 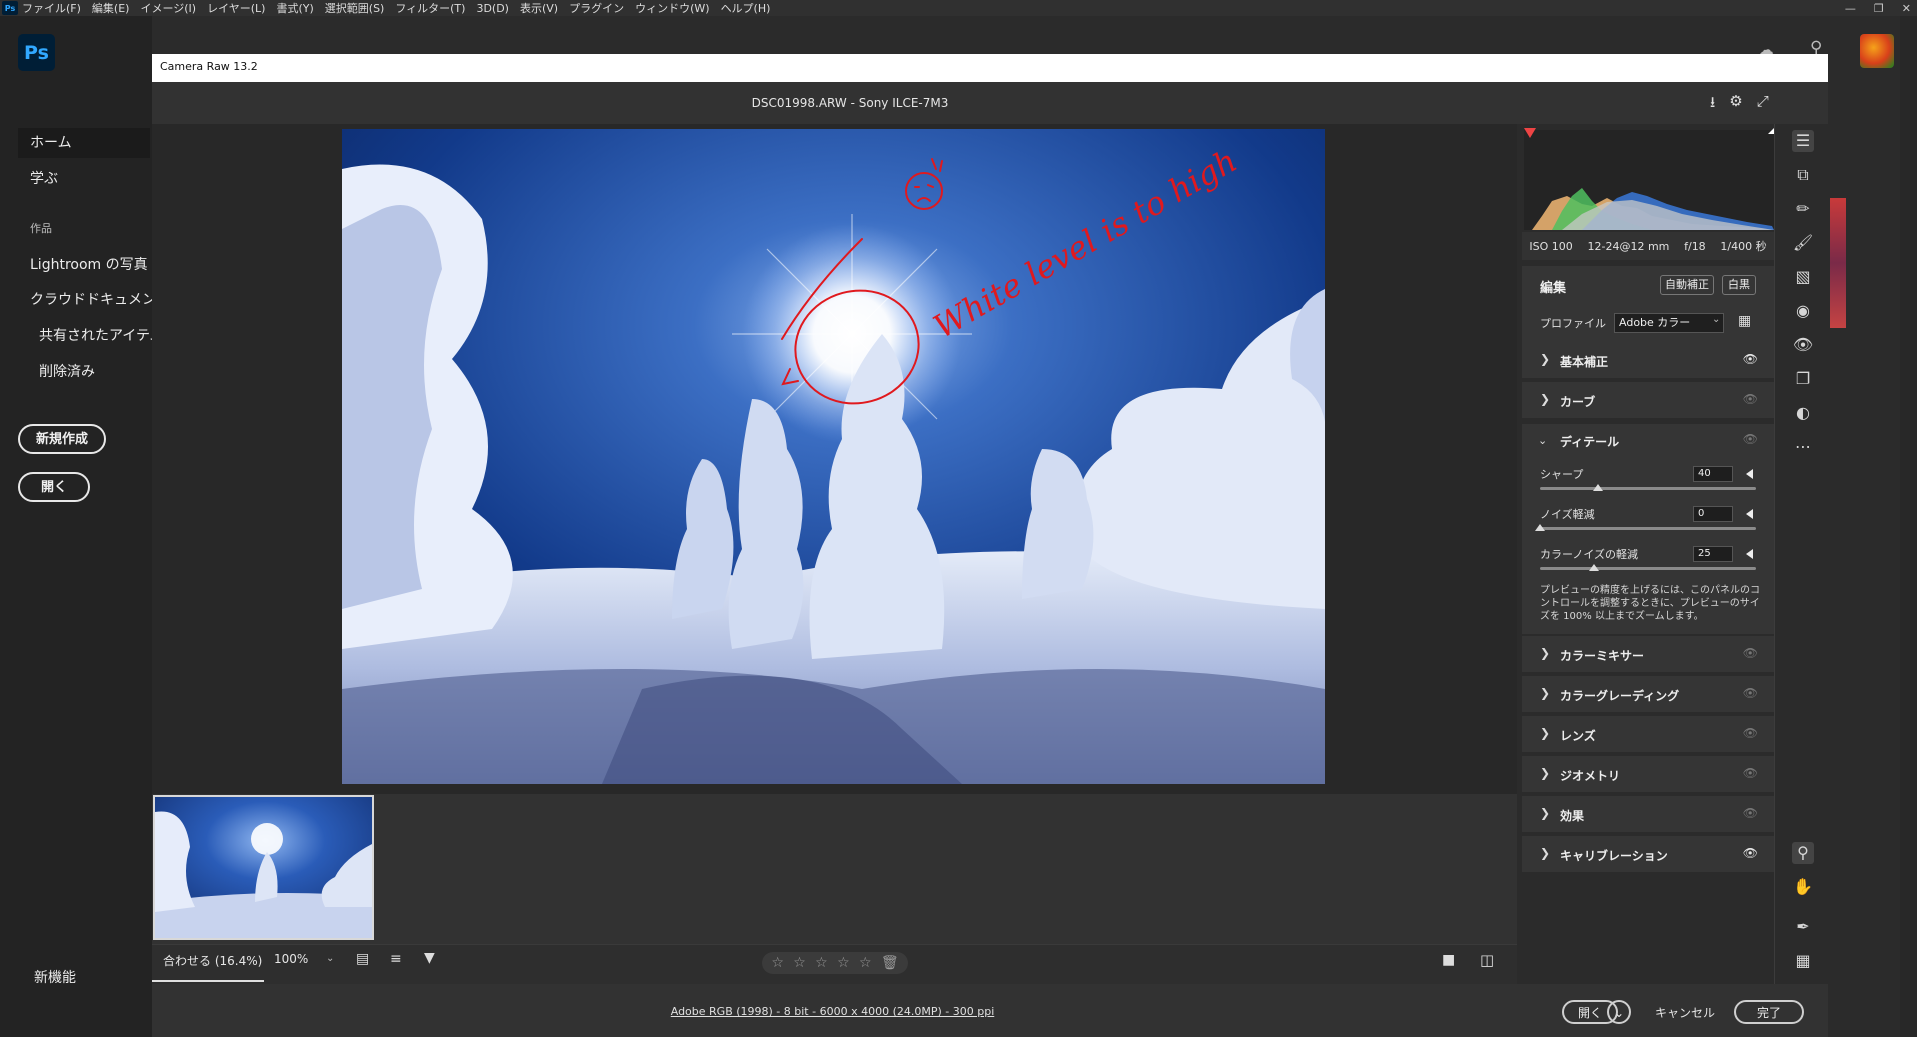 What do you see at coordinates (355, 8) in the screenshot?
I see `menu-select: 選択範囲(S)` at bounding box center [355, 8].